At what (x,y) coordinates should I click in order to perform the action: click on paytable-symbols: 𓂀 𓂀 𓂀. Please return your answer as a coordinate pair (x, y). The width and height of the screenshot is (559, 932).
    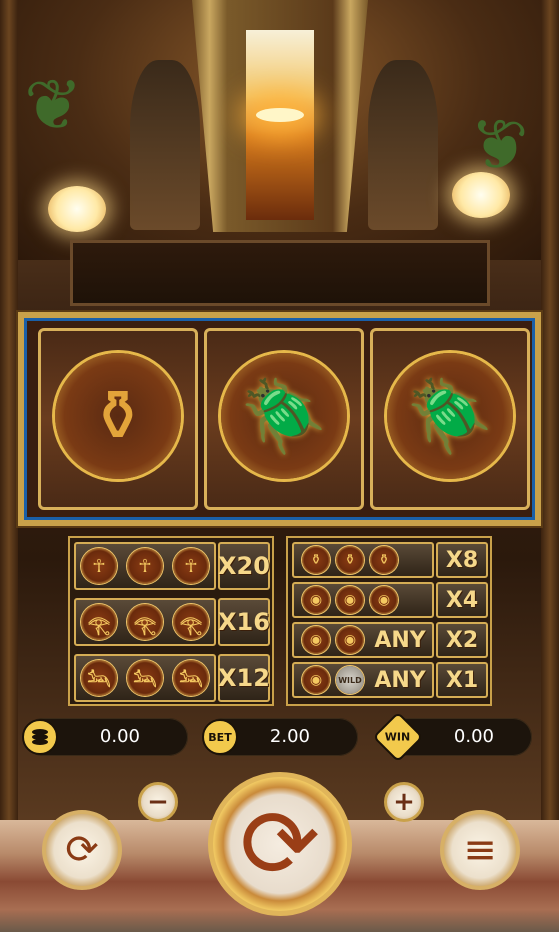
    Looking at the image, I should click on (145, 622).